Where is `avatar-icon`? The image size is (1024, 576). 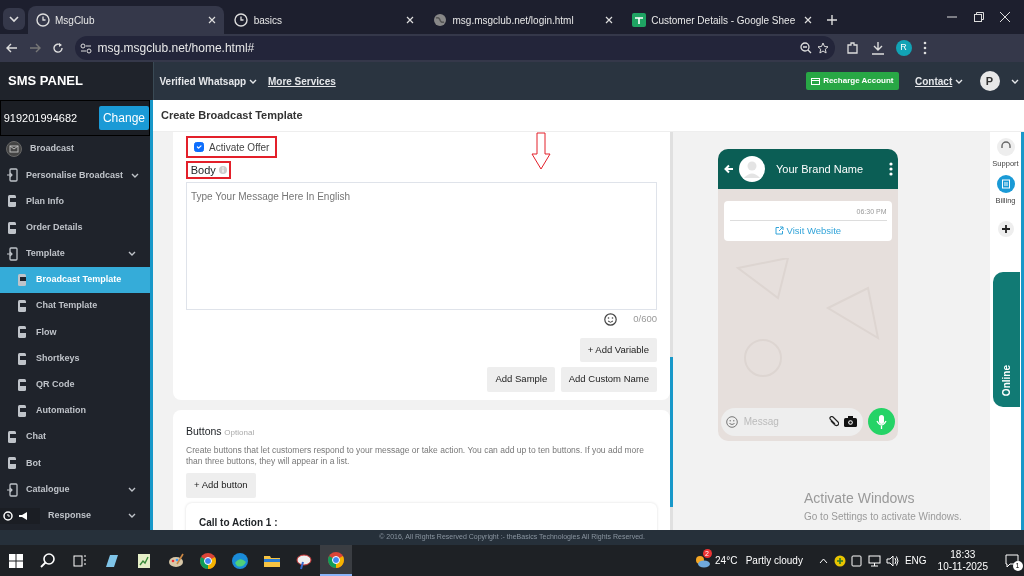 avatar-icon is located at coordinates (752, 169).